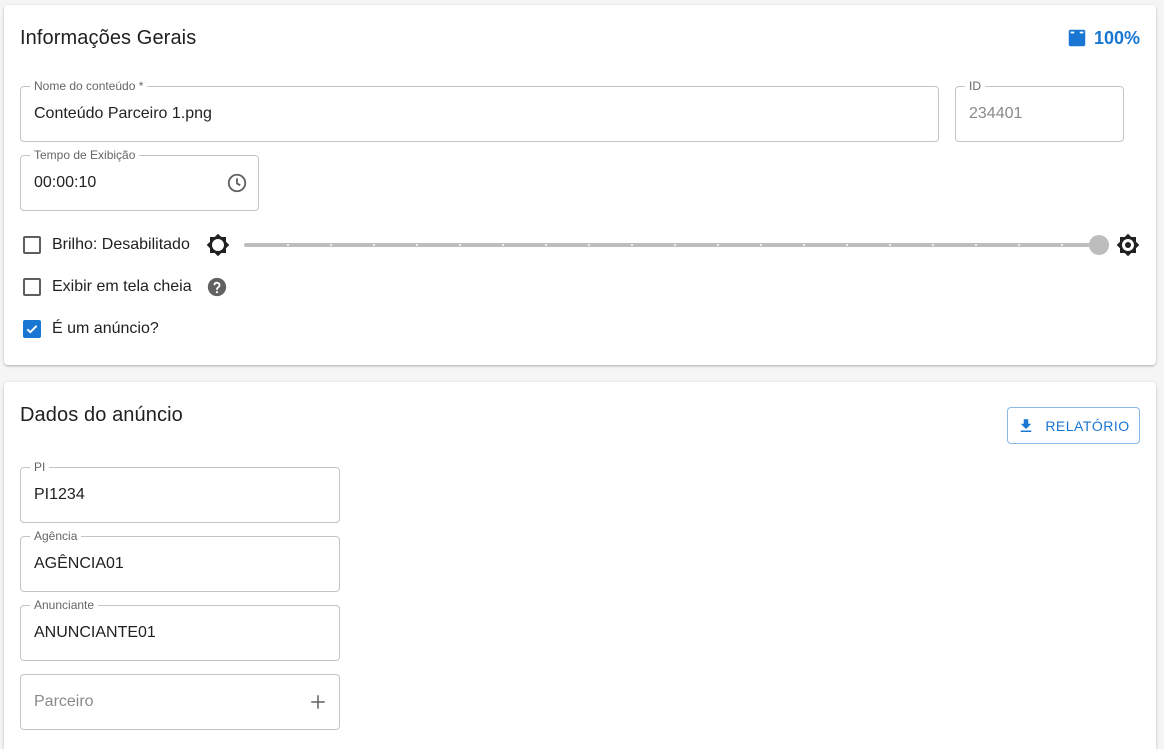  What do you see at coordinates (105, 328) in the screenshot?
I see `is-ad-label: É um anúncio?` at bounding box center [105, 328].